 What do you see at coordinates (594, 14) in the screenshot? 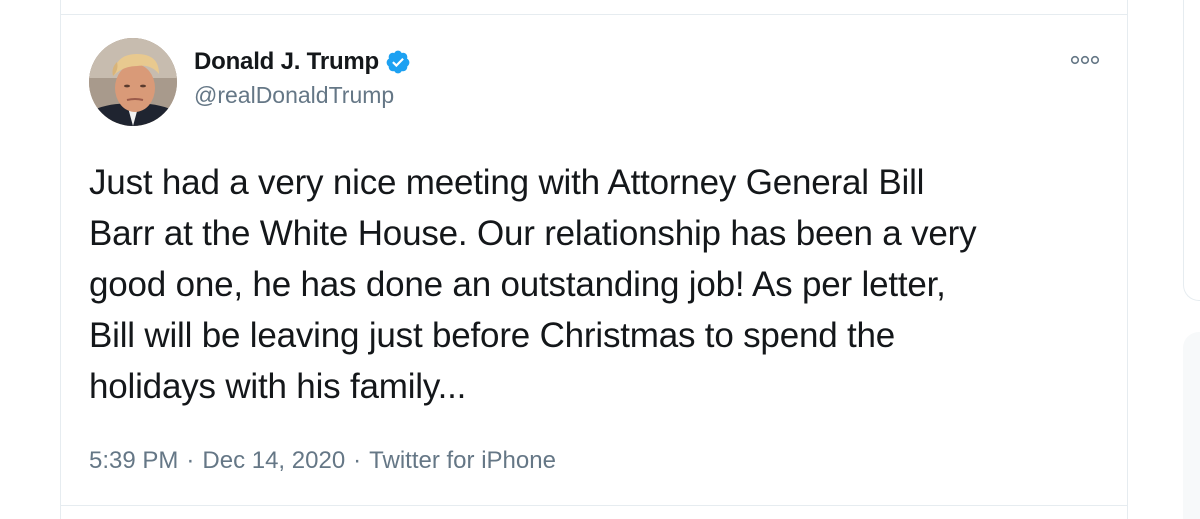
I see `tweet-top-border` at bounding box center [594, 14].